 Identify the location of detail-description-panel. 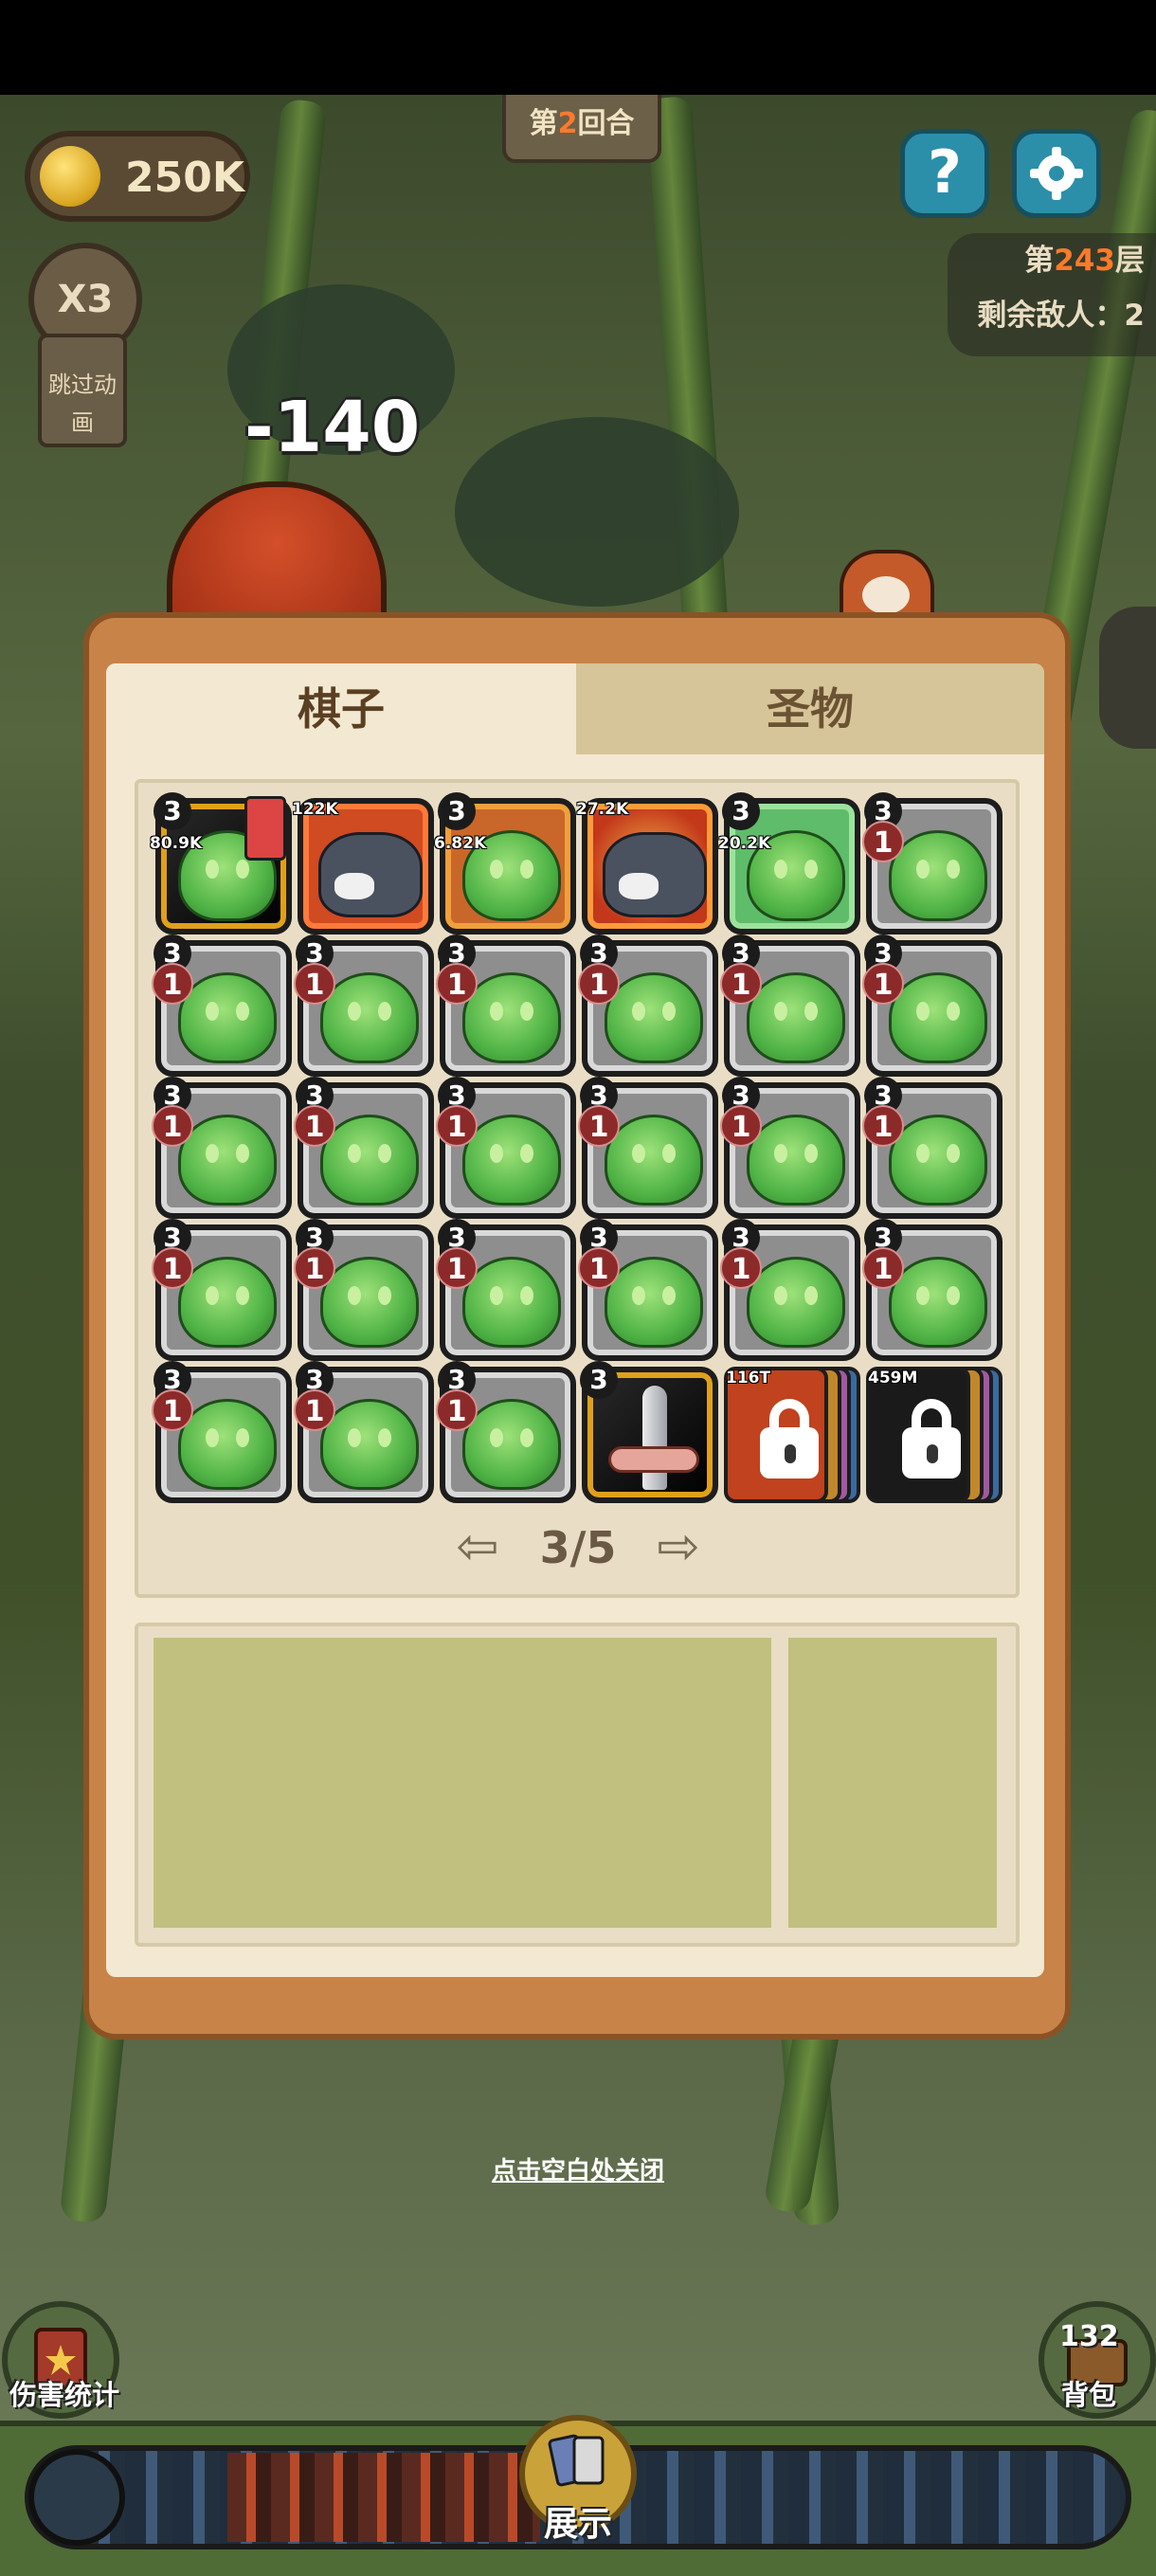
(462, 1783).